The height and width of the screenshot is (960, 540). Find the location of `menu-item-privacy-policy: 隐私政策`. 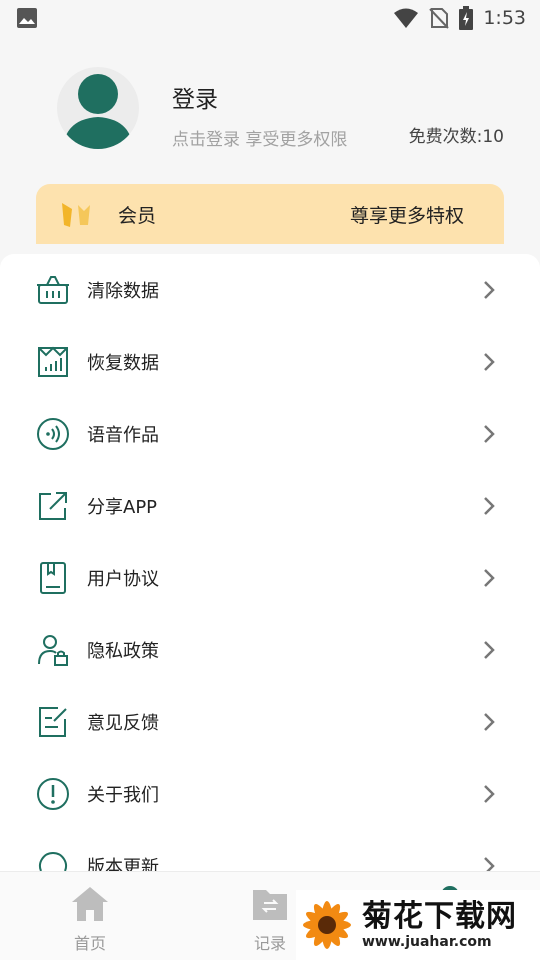

menu-item-privacy-policy: 隐私政策 is located at coordinates (270, 650).